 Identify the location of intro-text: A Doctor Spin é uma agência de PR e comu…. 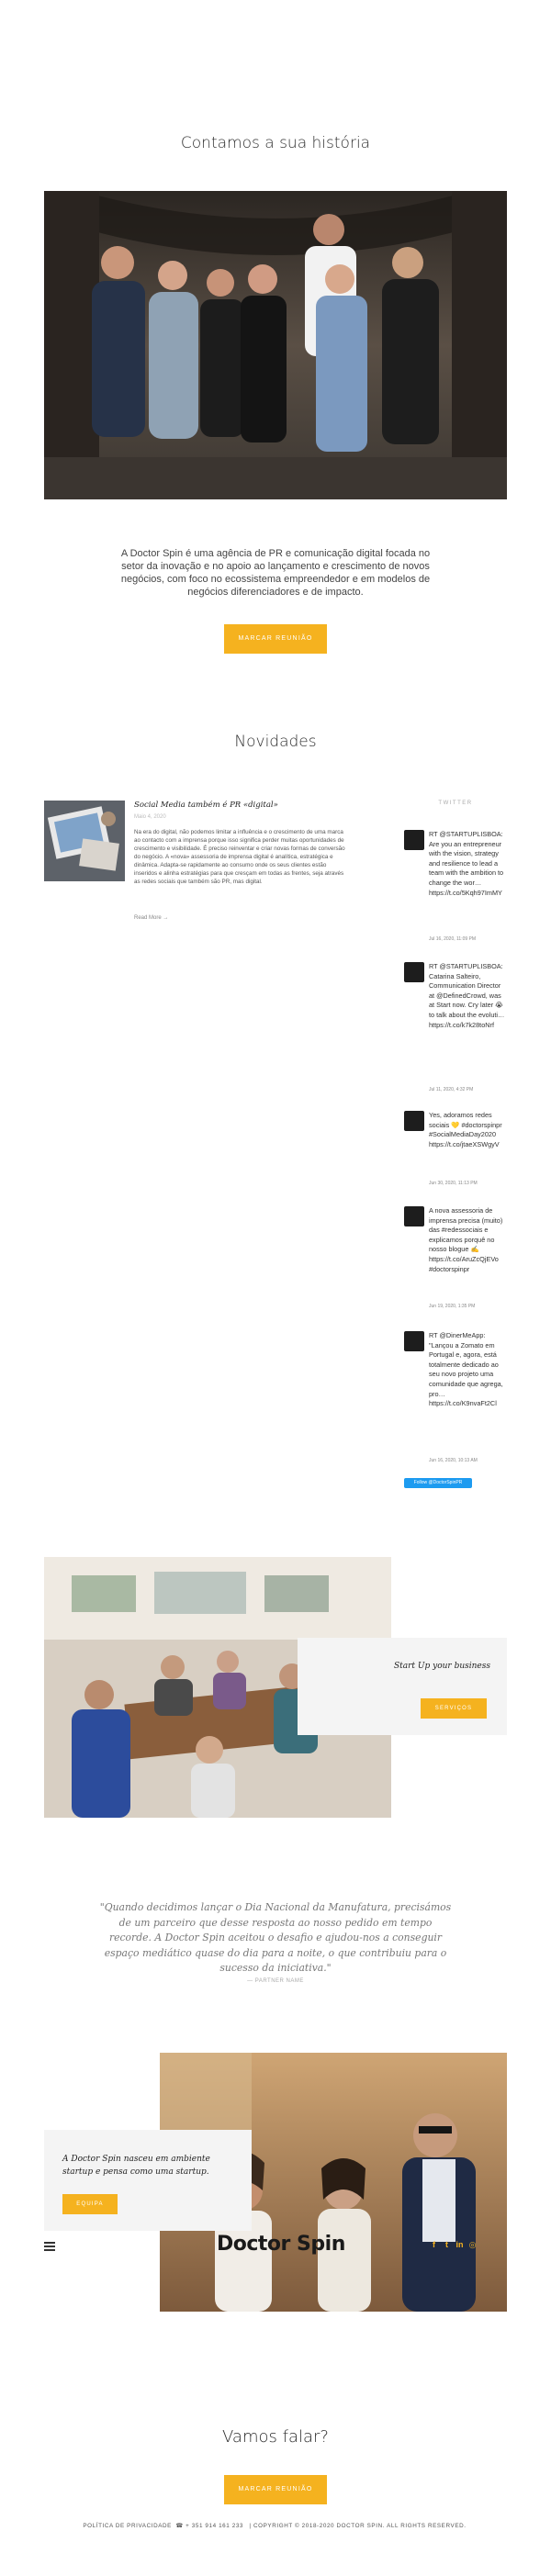
(275, 573).